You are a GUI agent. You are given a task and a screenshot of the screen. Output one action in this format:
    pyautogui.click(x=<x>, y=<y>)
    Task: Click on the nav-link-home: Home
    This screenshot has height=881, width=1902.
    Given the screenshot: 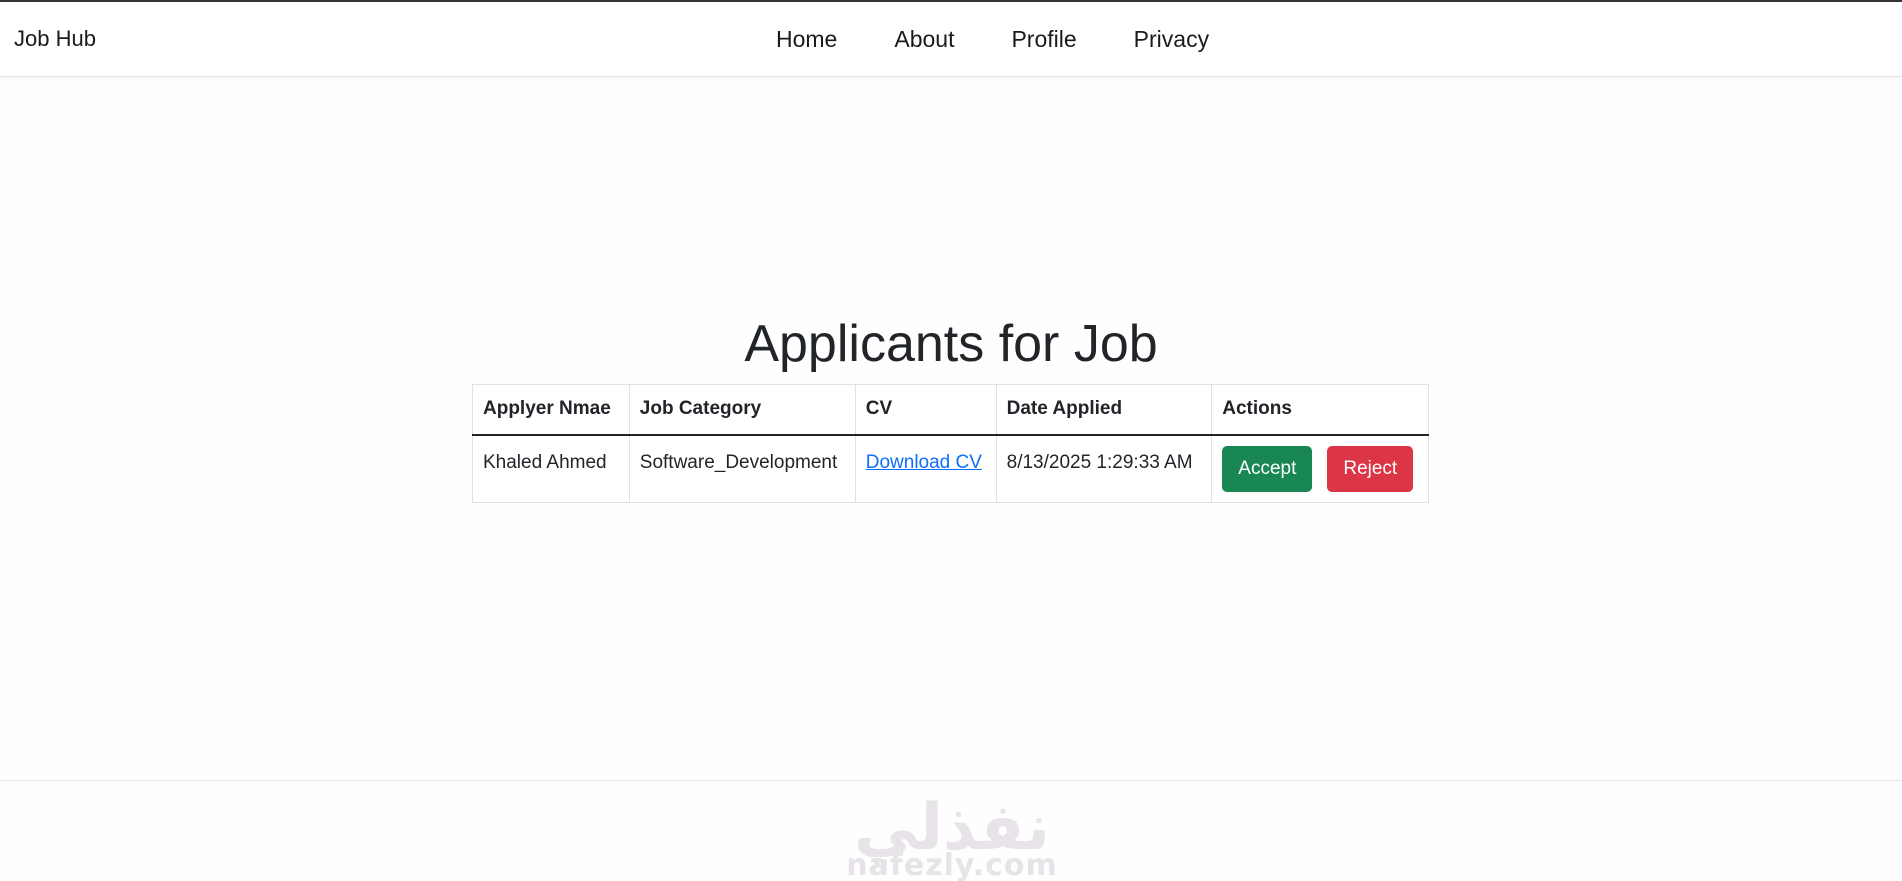 What is the action you would take?
    pyautogui.click(x=806, y=39)
    